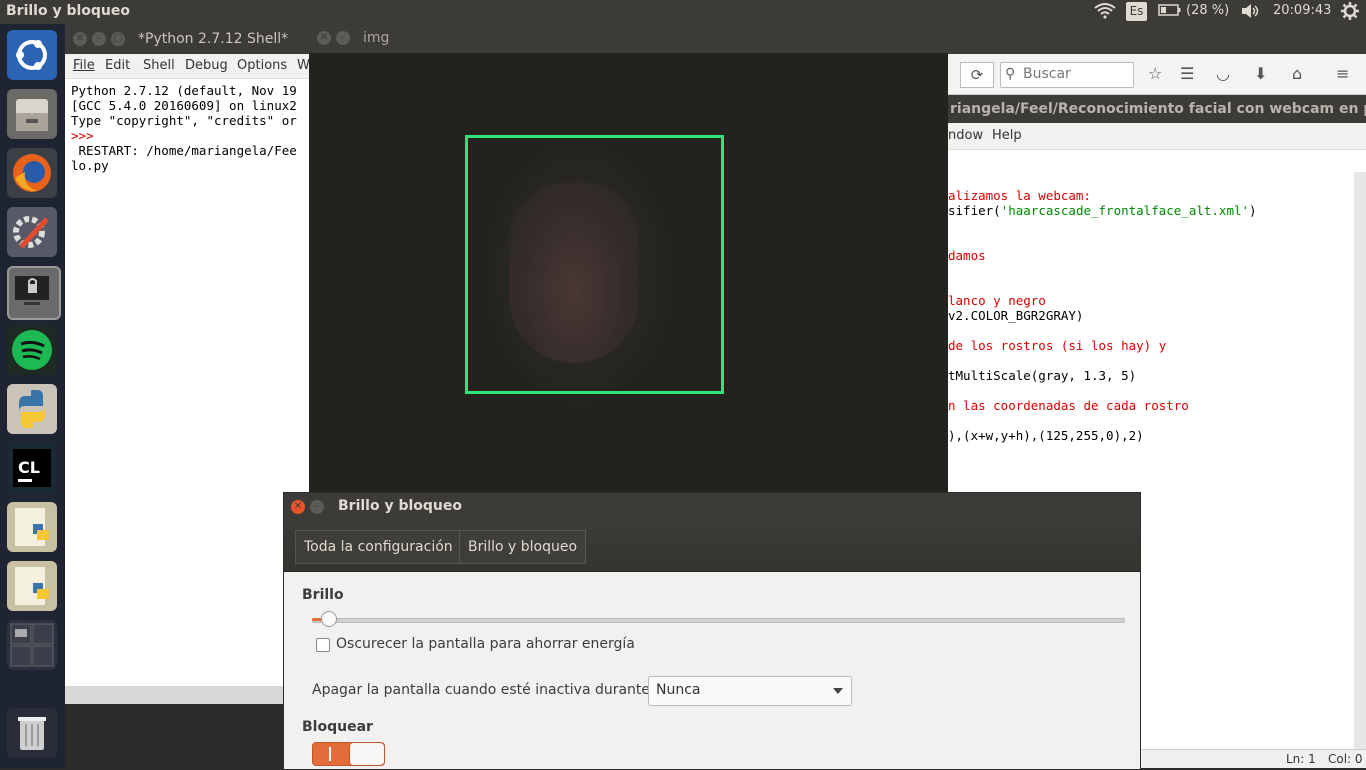  Describe the element at coordinates (1010, 74) in the screenshot. I see `search-icon: ⚲` at that location.